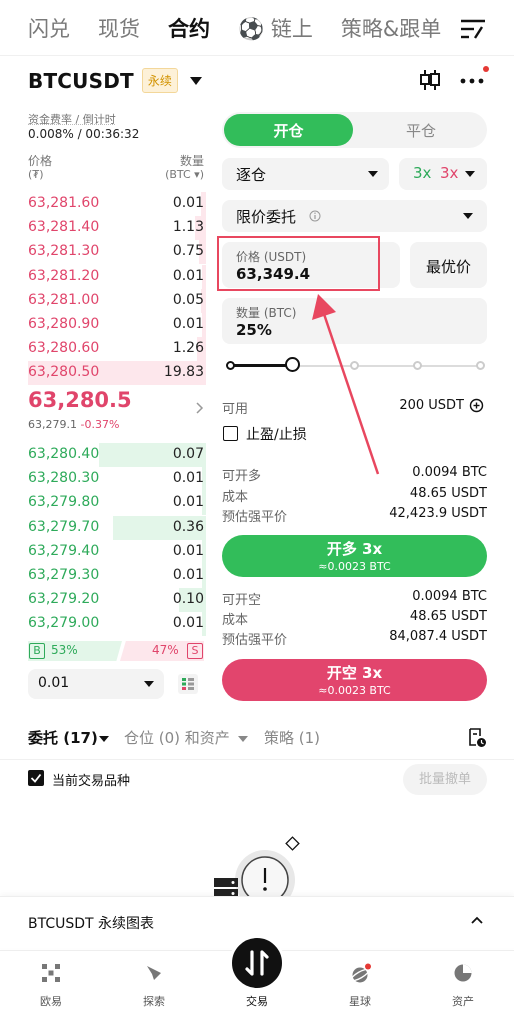 The image size is (514, 1022). Describe the element at coordinates (477, 738) in the screenshot. I see `order-history-icon` at that location.